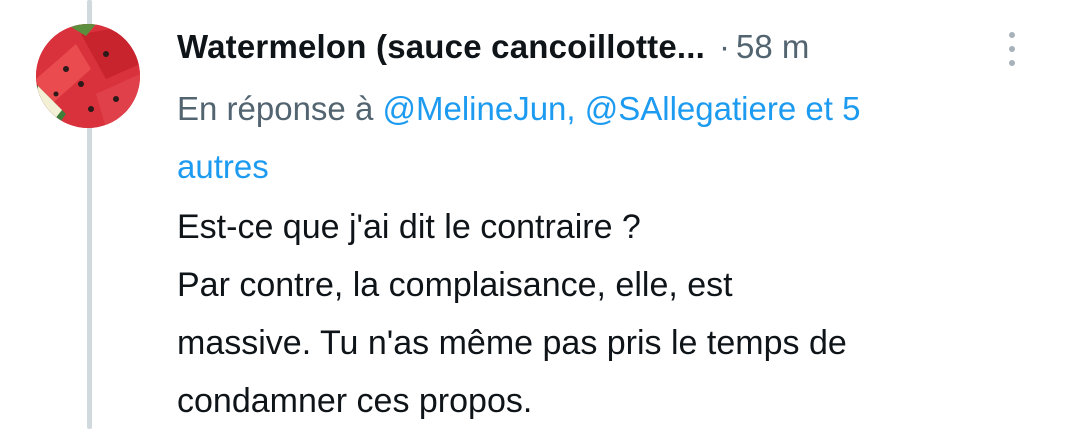 Image resolution: width=1075 pixels, height=430 pixels. I want to click on avatar, so click(88, 76).